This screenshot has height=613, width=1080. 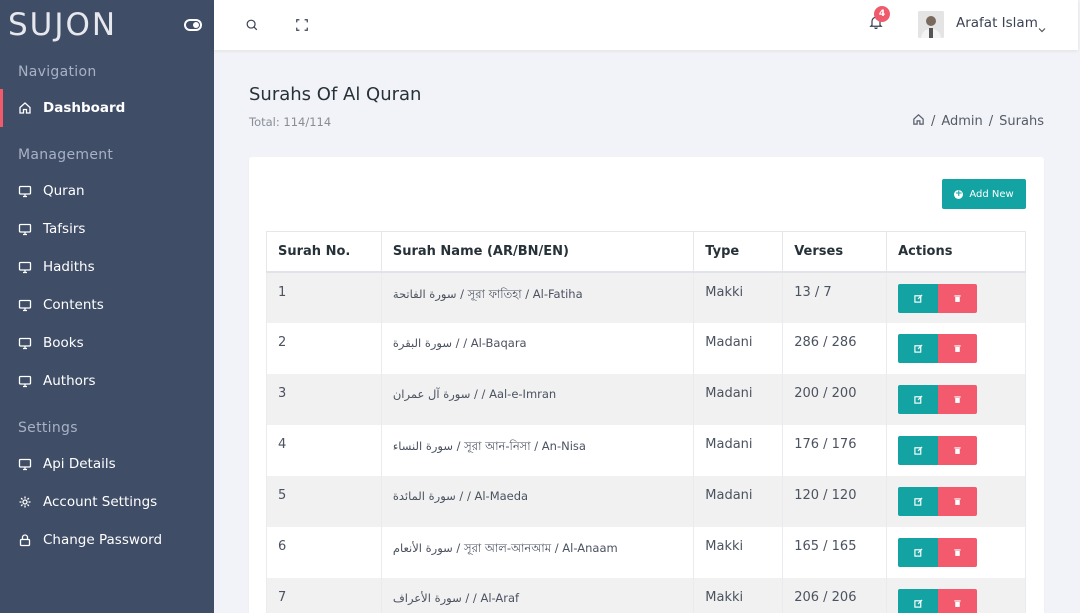 What do you see at coordinates (537, 552) in the screenshot?
I see `cell-name: سورة الأنعام / সূরা আল-আনআম / Al-Anaam` at bounding box center [537, 552].